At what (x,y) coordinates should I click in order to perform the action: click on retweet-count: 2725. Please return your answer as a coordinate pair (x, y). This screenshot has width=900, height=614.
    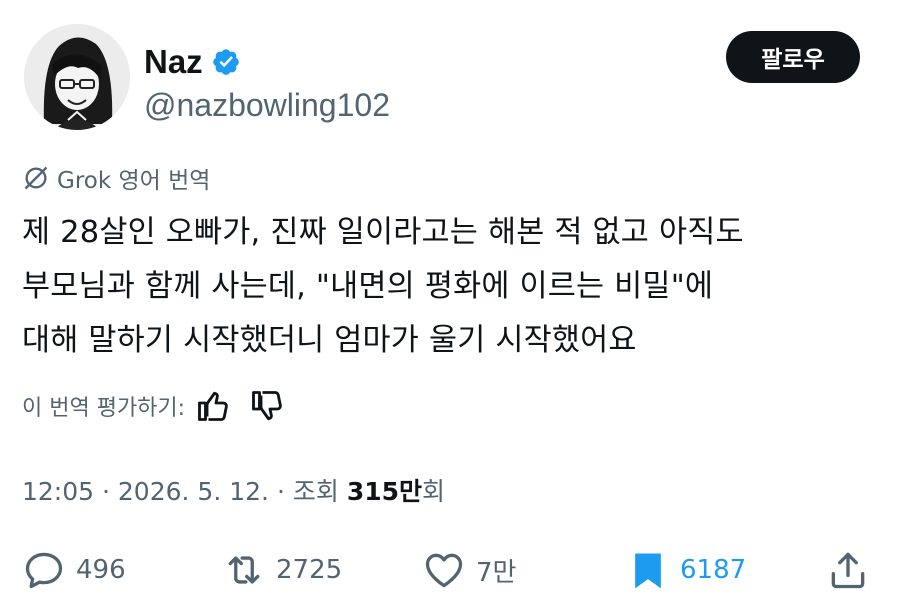
    Looking at the image, I should click on (309, 570).